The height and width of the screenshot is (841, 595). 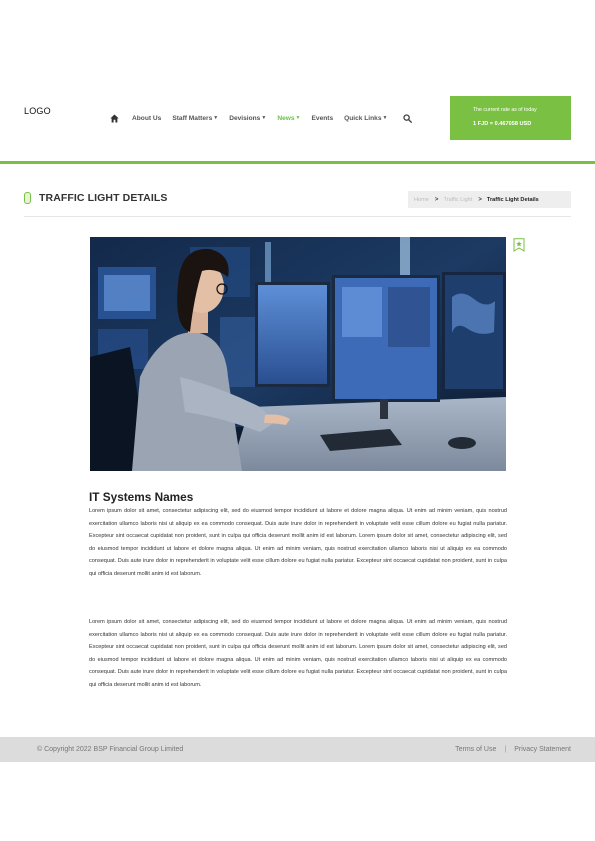 I want to click on breadcrumb-current: Traffic Light Details, so click(x=512, y=199).